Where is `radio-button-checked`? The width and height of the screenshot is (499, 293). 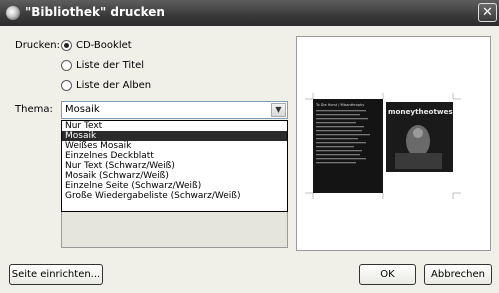 radio-button-checked is located at coordinates (66, 45).